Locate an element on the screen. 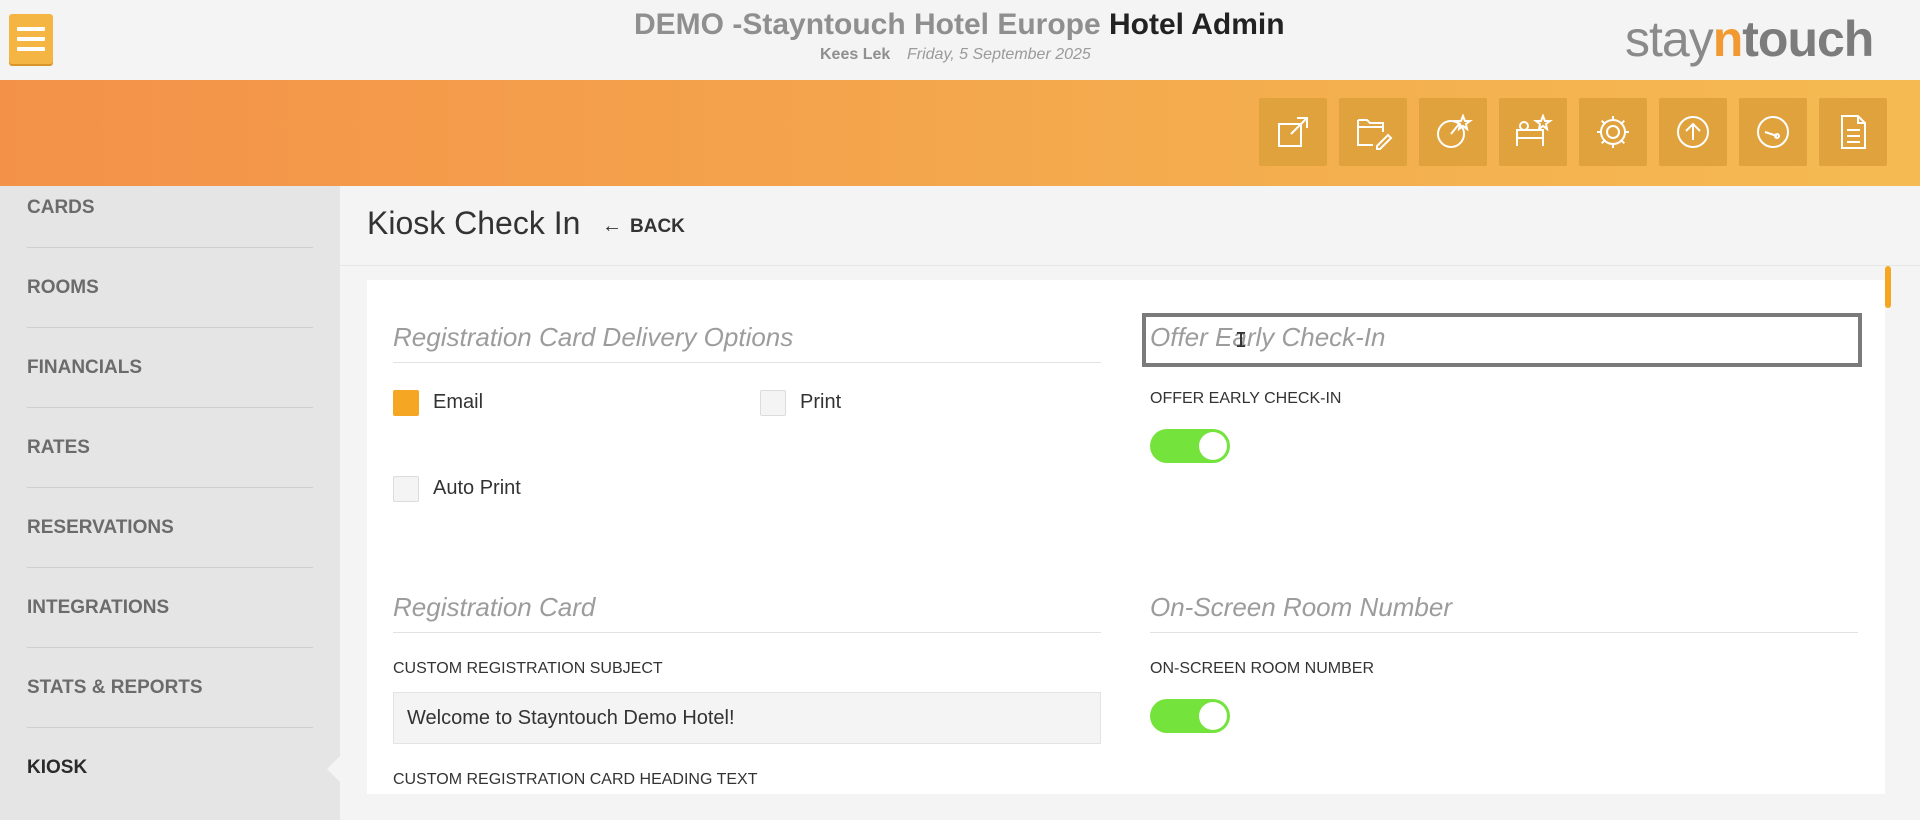 The image size is (1920, 820). room-number-toggle is located at coordinates (1190, 716).